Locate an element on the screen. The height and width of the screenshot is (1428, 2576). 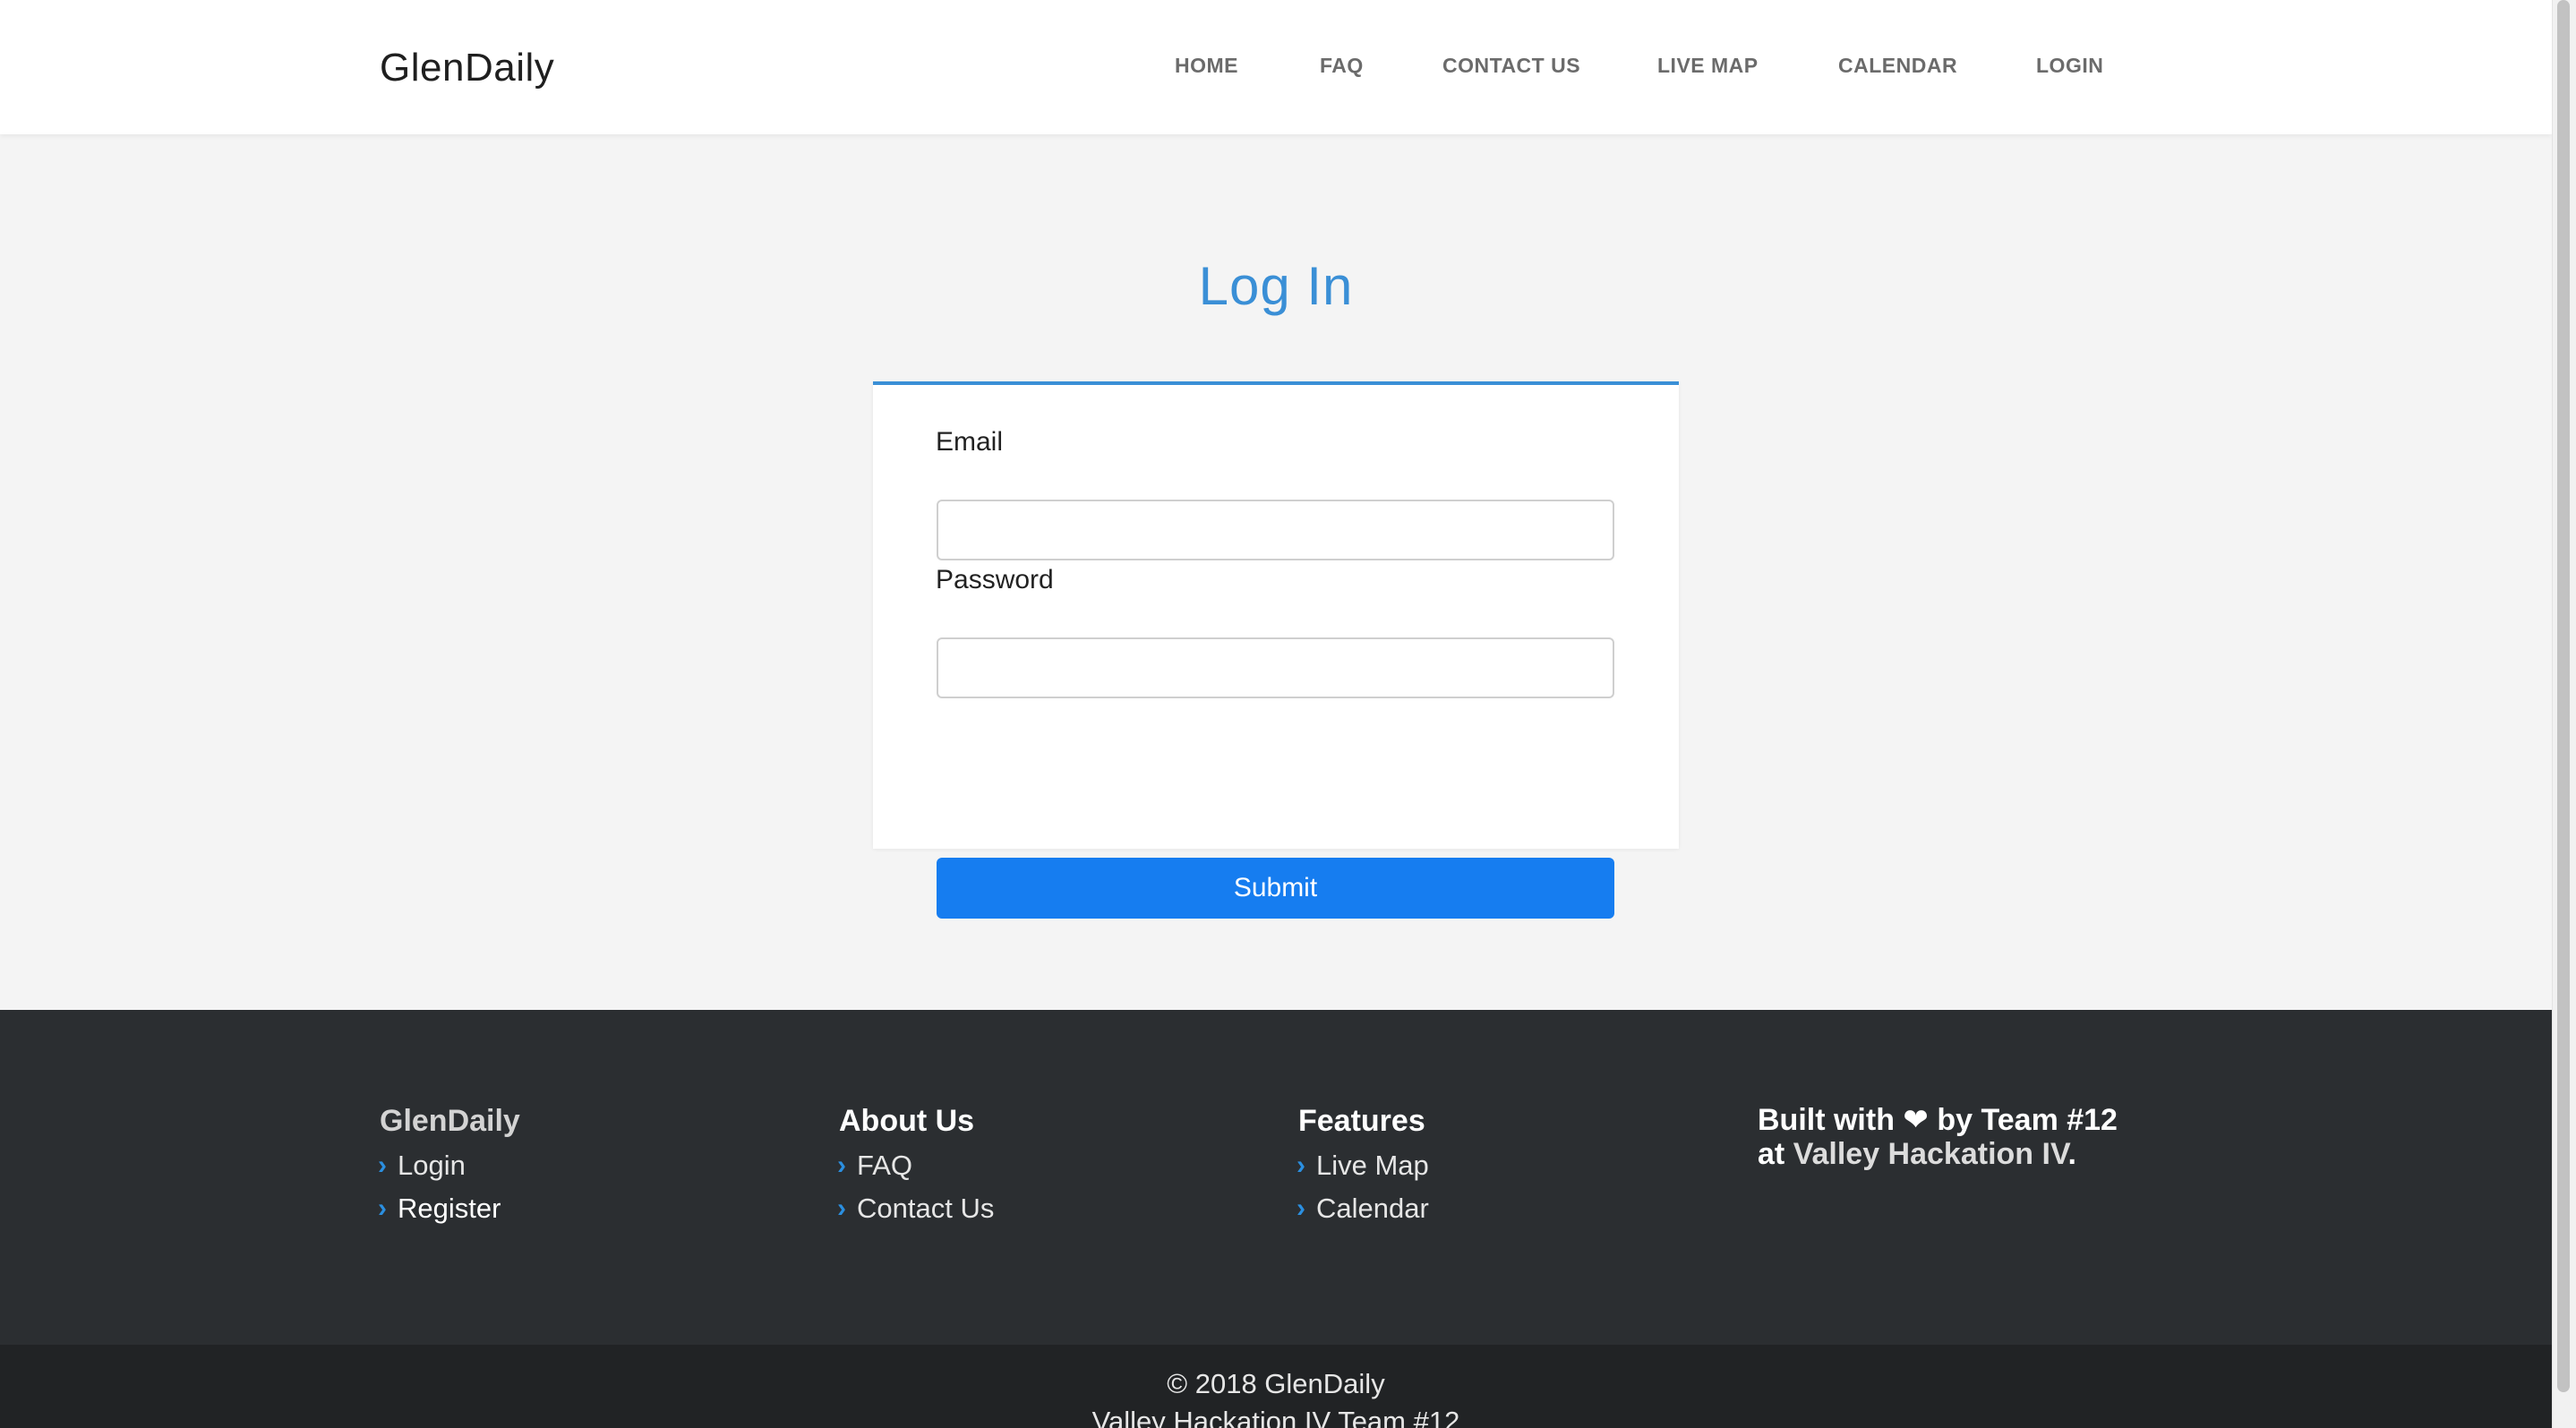
footer-heading-glendaily: GlenDaily is located at coordinates (450, 1121).